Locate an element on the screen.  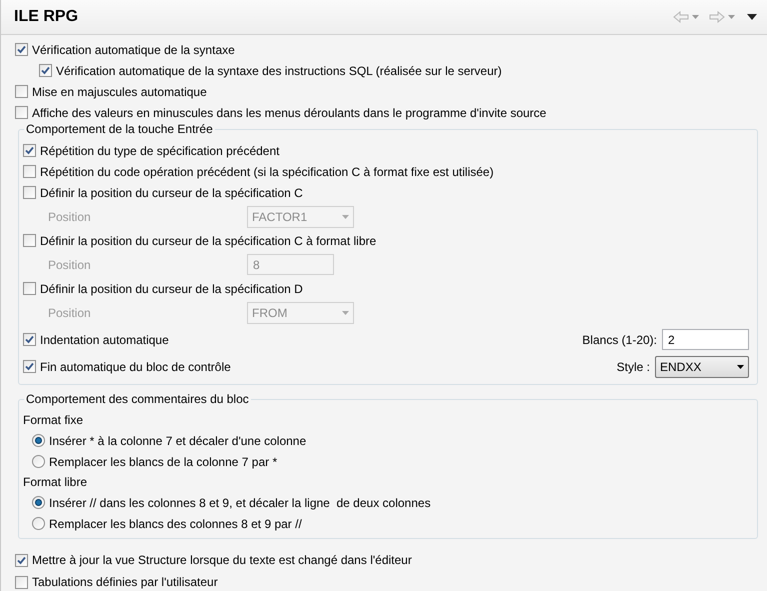
checkbox: Définir la position du curseur de la spécification D is located at coordinates (163, 288).